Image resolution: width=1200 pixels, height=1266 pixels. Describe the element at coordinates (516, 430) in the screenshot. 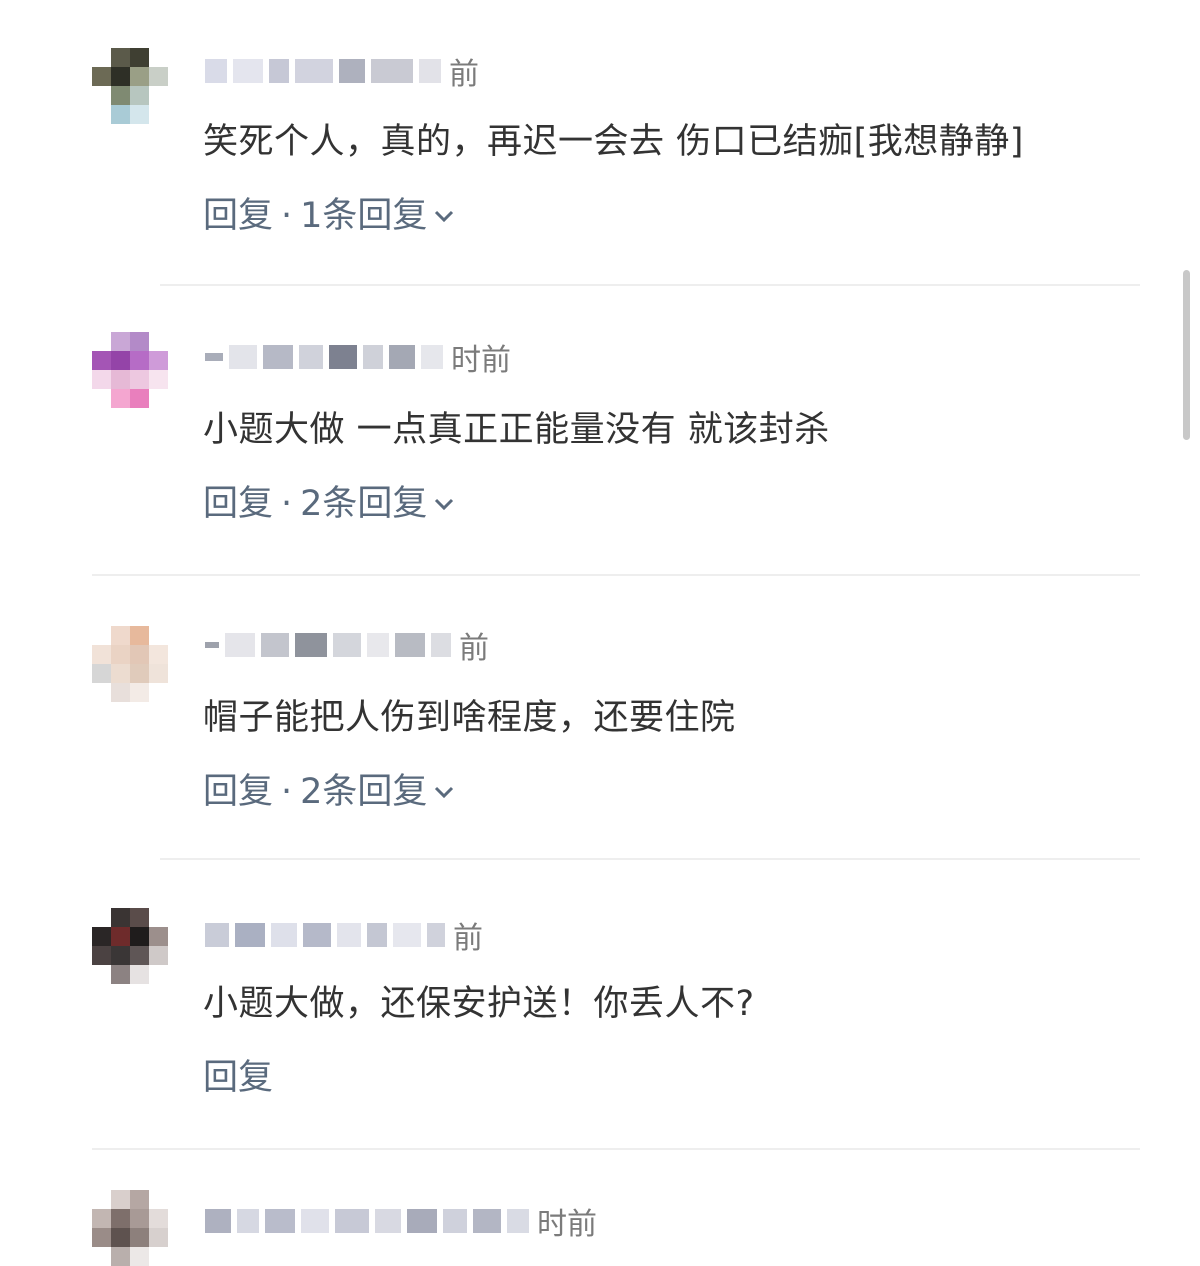

I see `comment-text: 小题大做 一点真正正能量没有 就该封杀` at that location.